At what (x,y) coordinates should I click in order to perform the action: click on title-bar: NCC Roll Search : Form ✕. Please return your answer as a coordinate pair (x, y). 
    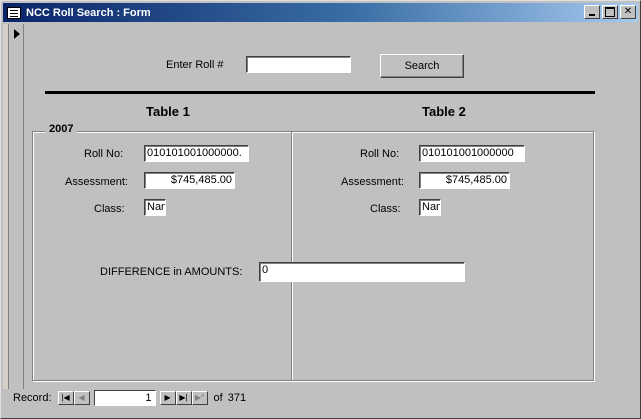
    Looking at the image, I should click on (320, 12).